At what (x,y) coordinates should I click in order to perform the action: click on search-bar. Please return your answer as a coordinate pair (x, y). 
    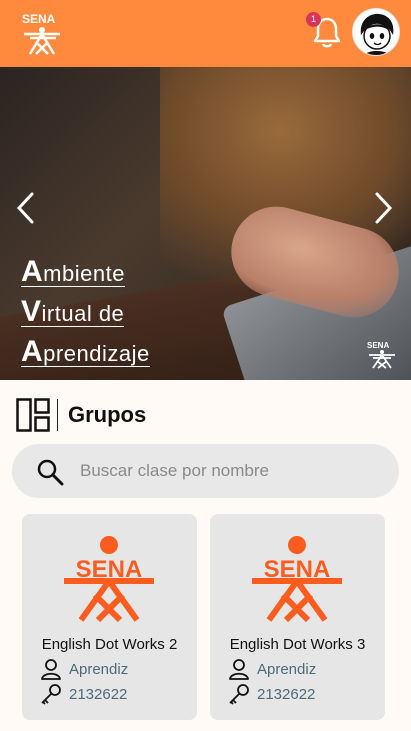
    Looking at the image, I should click on (205, 471).